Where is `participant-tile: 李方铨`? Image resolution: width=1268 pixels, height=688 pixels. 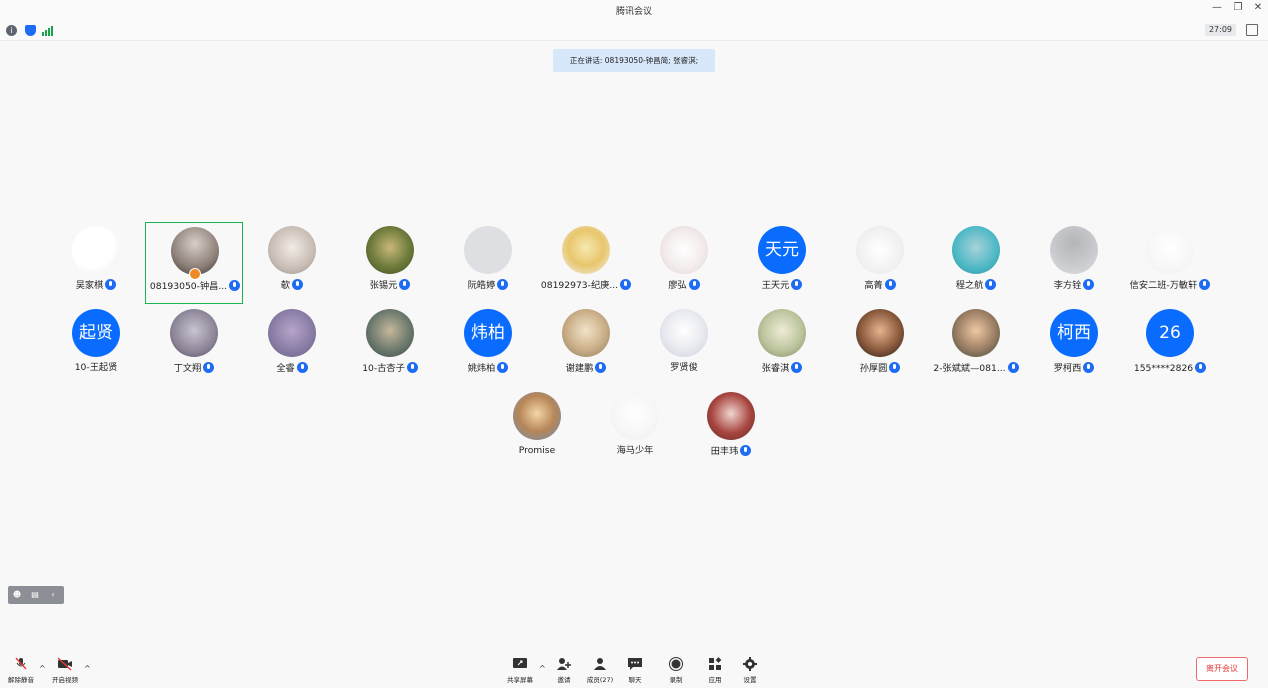 participant-tile: 李方铨 is located at coordinates (1074, 263).